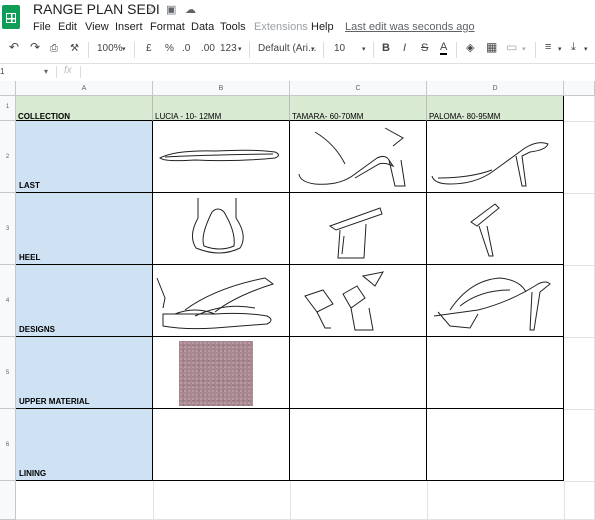 The width and height of the screenshot is (595, 520). I want to click on zoom-dropdown-icon: ▾, so click(124, 49).